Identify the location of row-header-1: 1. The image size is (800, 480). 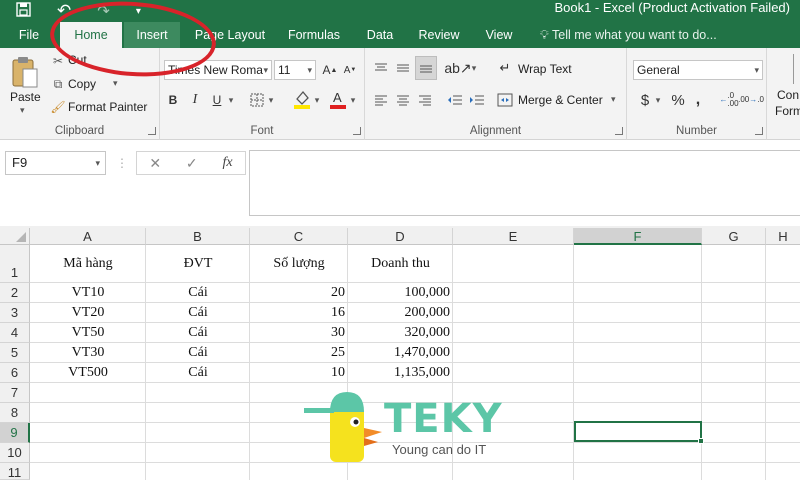
(15, 264).